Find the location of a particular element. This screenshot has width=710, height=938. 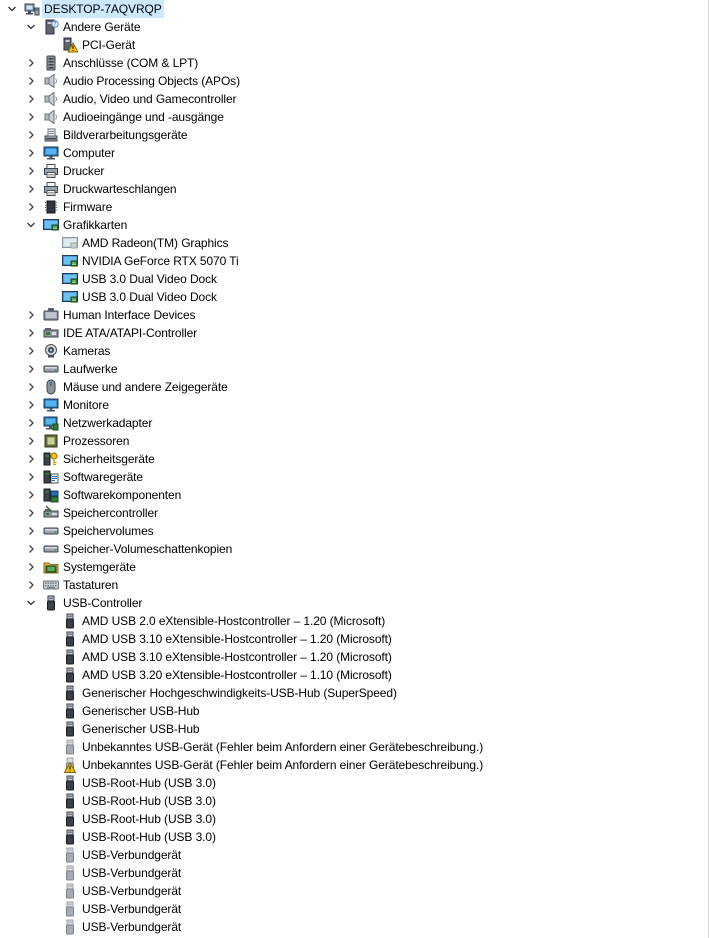

tree-item-category-1: Anschlüsse (COM & LPT) is located at coordinates (354, 63).